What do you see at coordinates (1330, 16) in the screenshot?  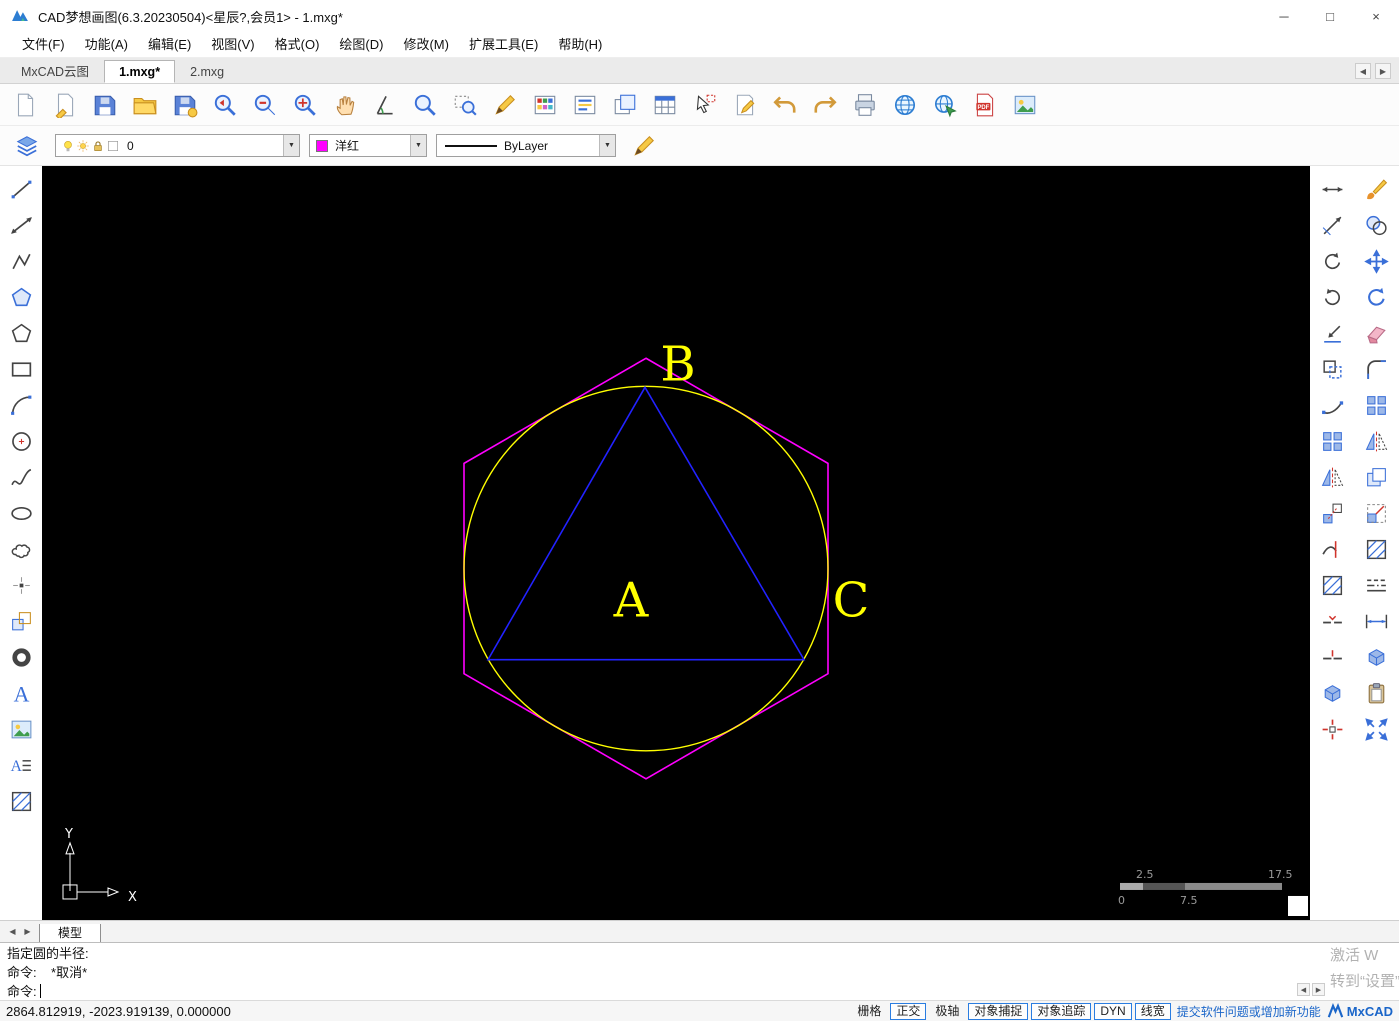 I see `maximize-button: □` at bounding box center [1330, 16].